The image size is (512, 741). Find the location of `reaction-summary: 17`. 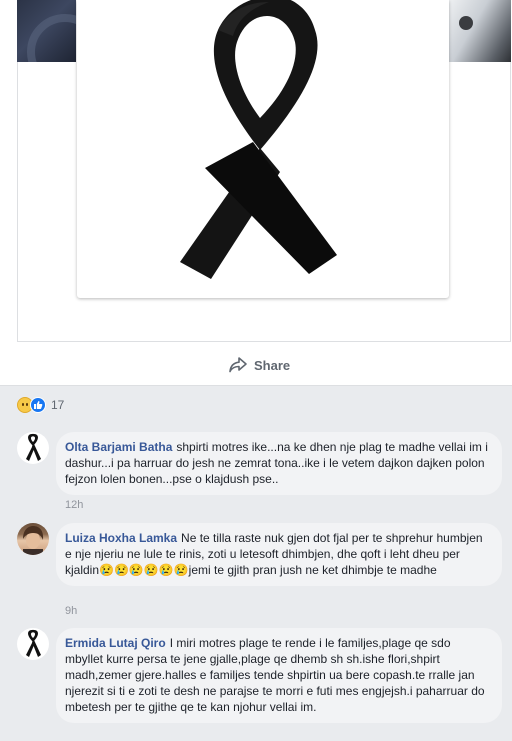

reaction-summary: 17 is located at coordinates (40, 405).